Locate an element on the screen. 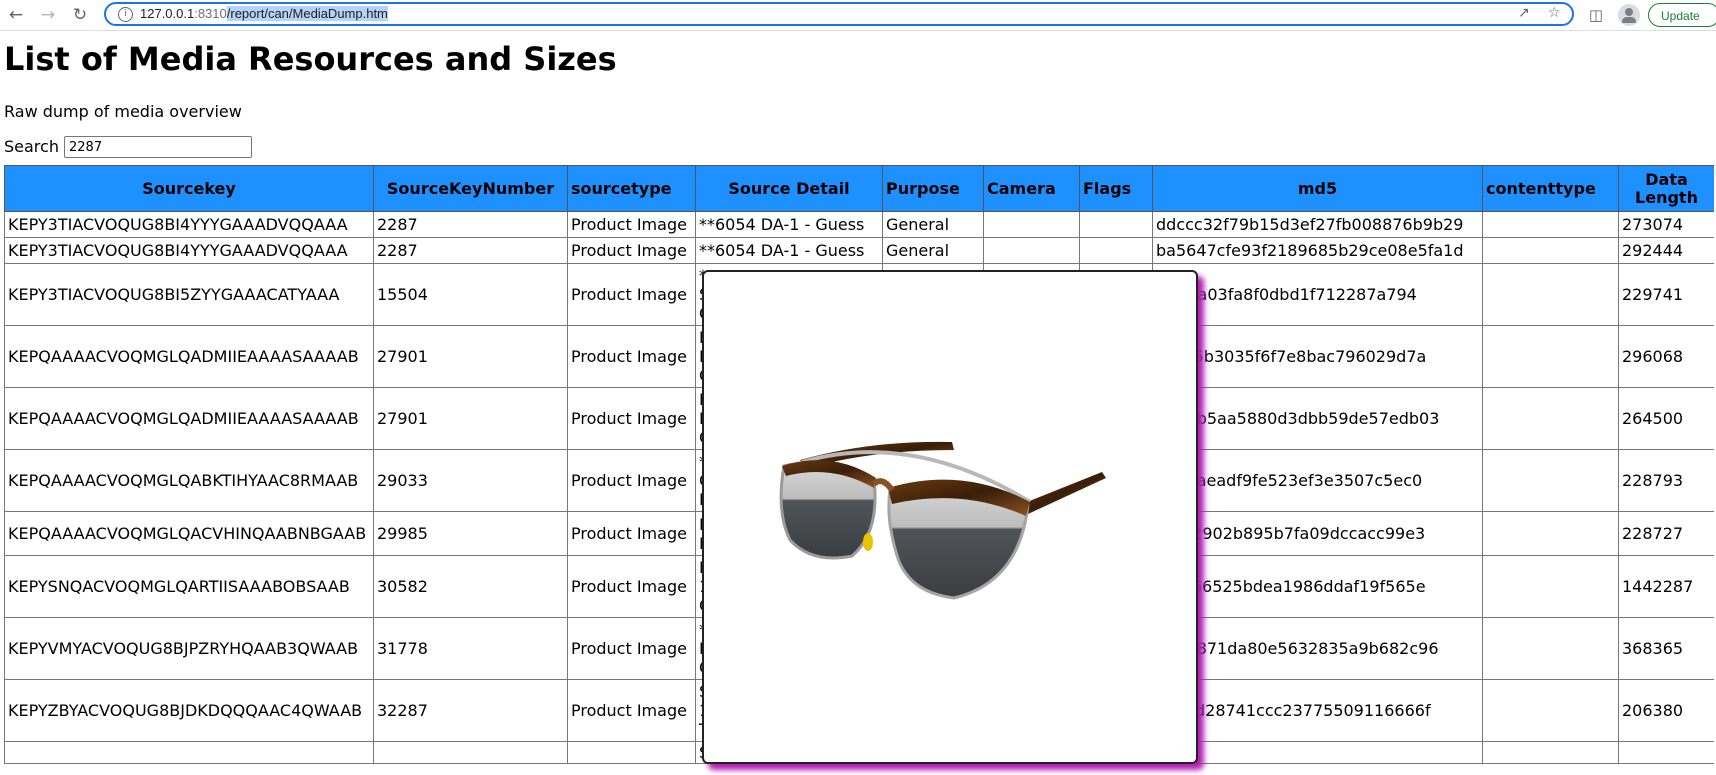  cell-data-length: 264500 is located at coordinates (1666, 418).